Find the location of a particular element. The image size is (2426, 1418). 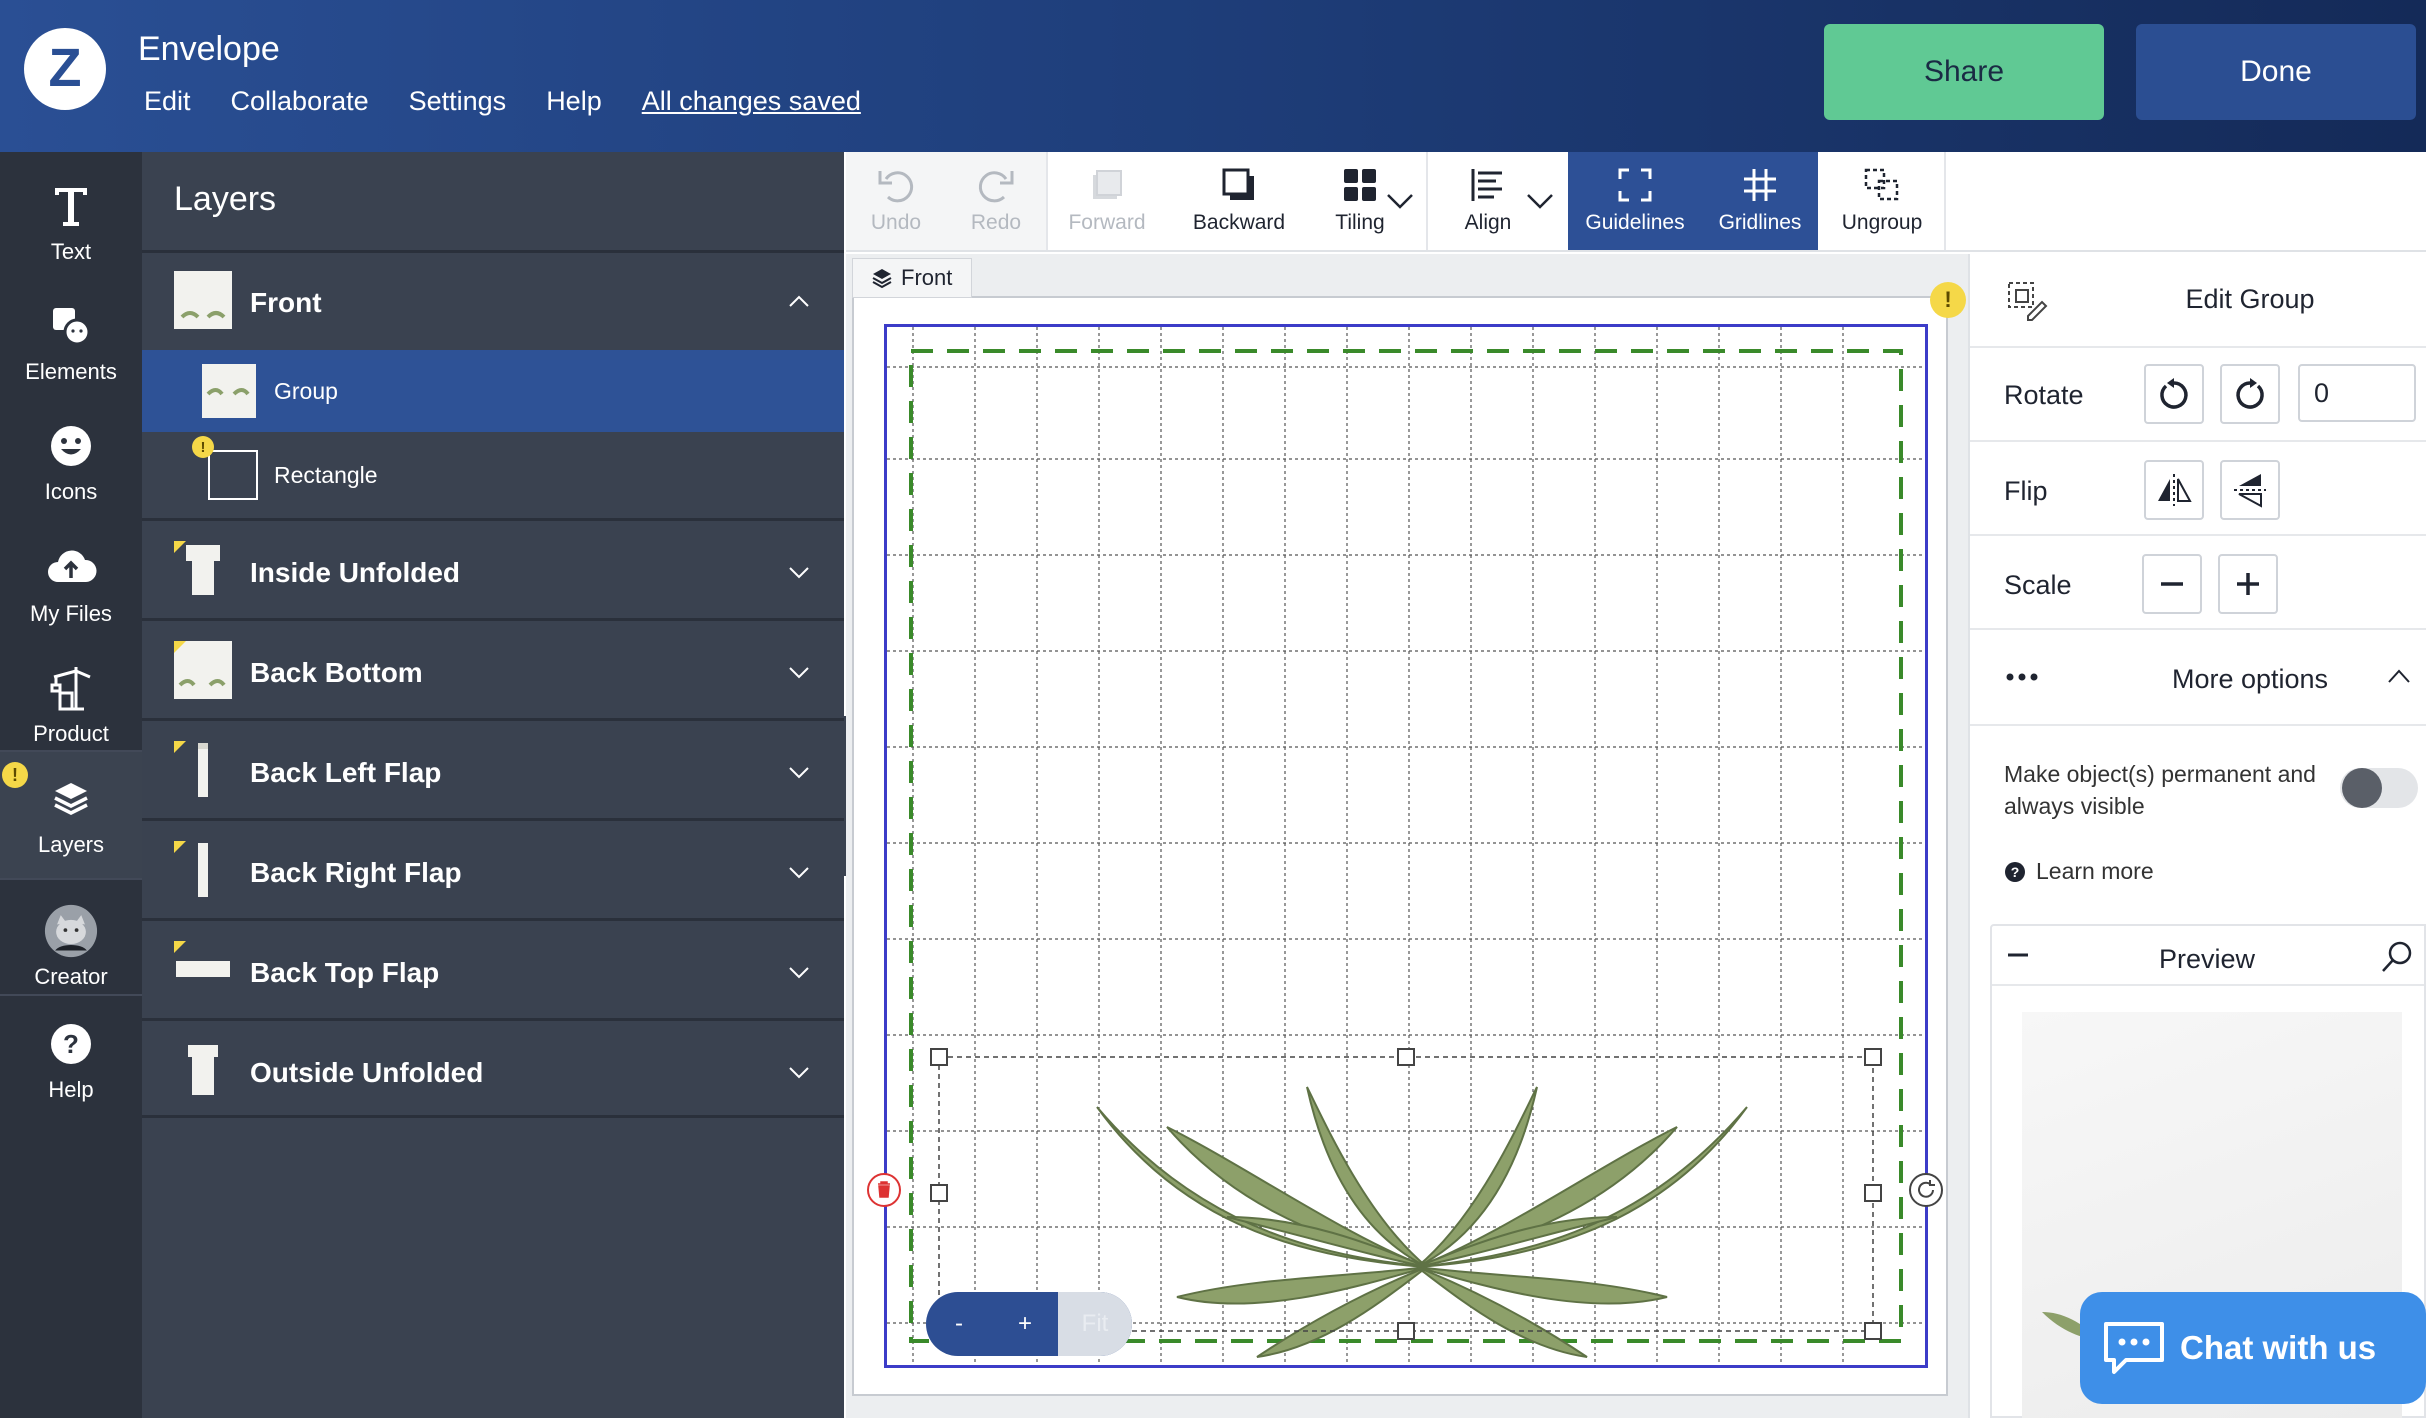

menu-edit: Edit is located at coordinates (167, 101).